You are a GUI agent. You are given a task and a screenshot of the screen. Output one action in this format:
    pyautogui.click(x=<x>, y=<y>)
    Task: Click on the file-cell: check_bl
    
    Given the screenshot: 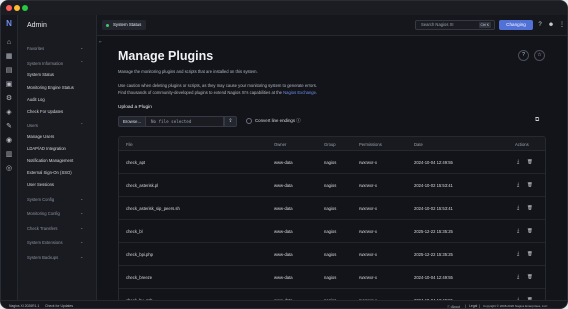 What is the action you would take?
    pyautogui.click(x=134, y=231)
    